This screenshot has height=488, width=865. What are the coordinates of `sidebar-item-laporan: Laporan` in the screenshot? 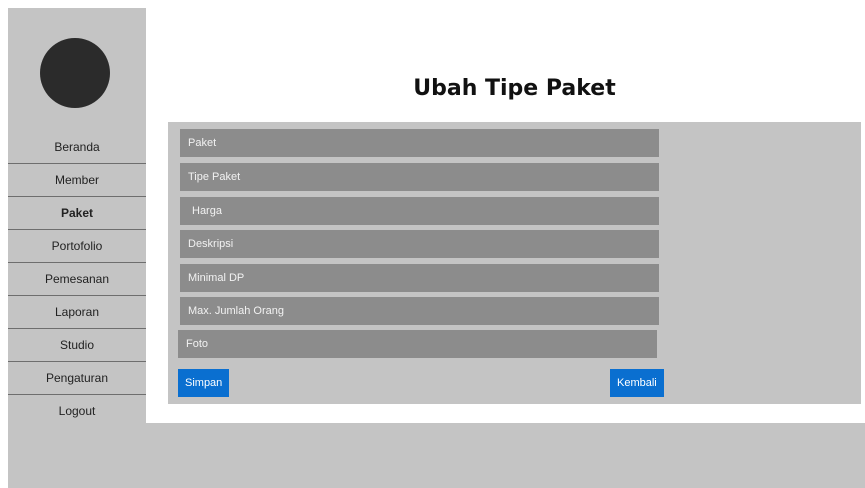 It's located at (77, 312).